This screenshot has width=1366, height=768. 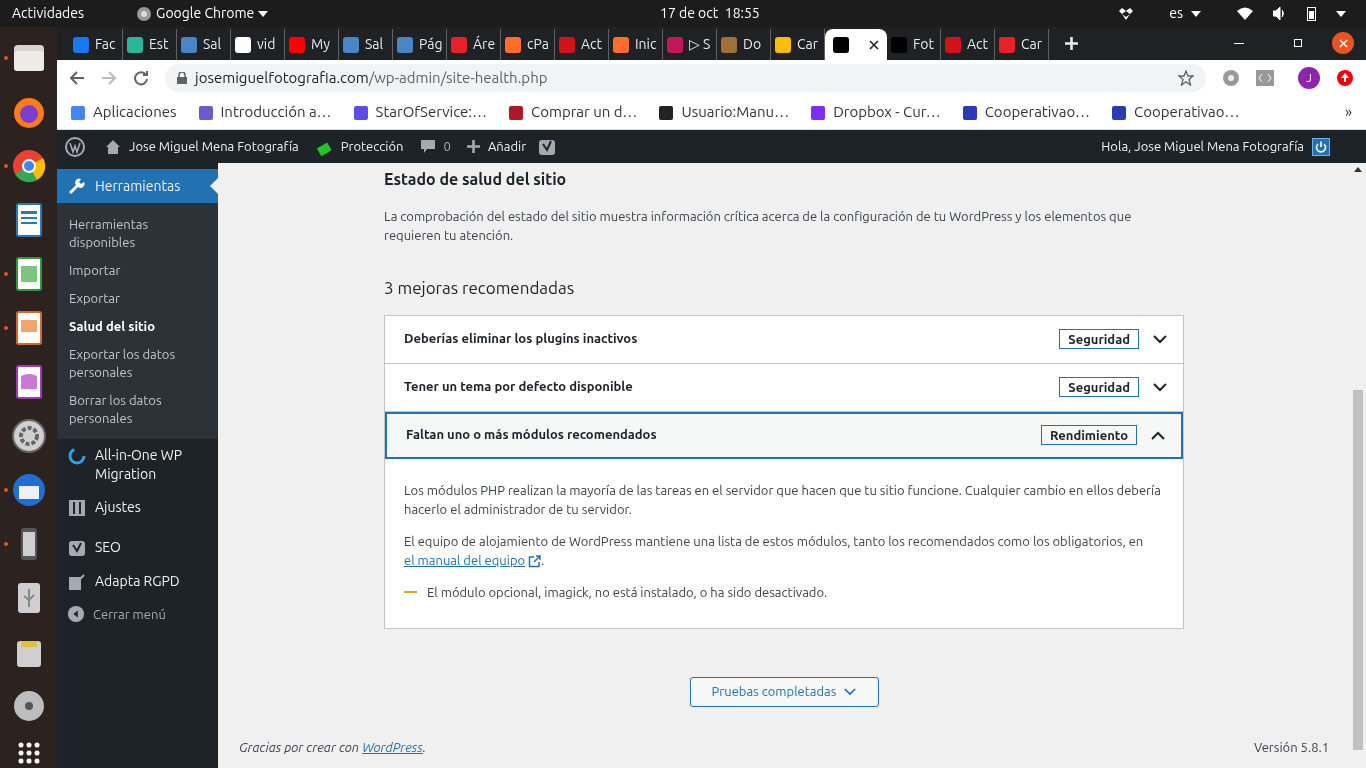 What do you see at coordinates (77, 582) in the screenshot?
I see `edit-icon` at bounding box center [77, 582].